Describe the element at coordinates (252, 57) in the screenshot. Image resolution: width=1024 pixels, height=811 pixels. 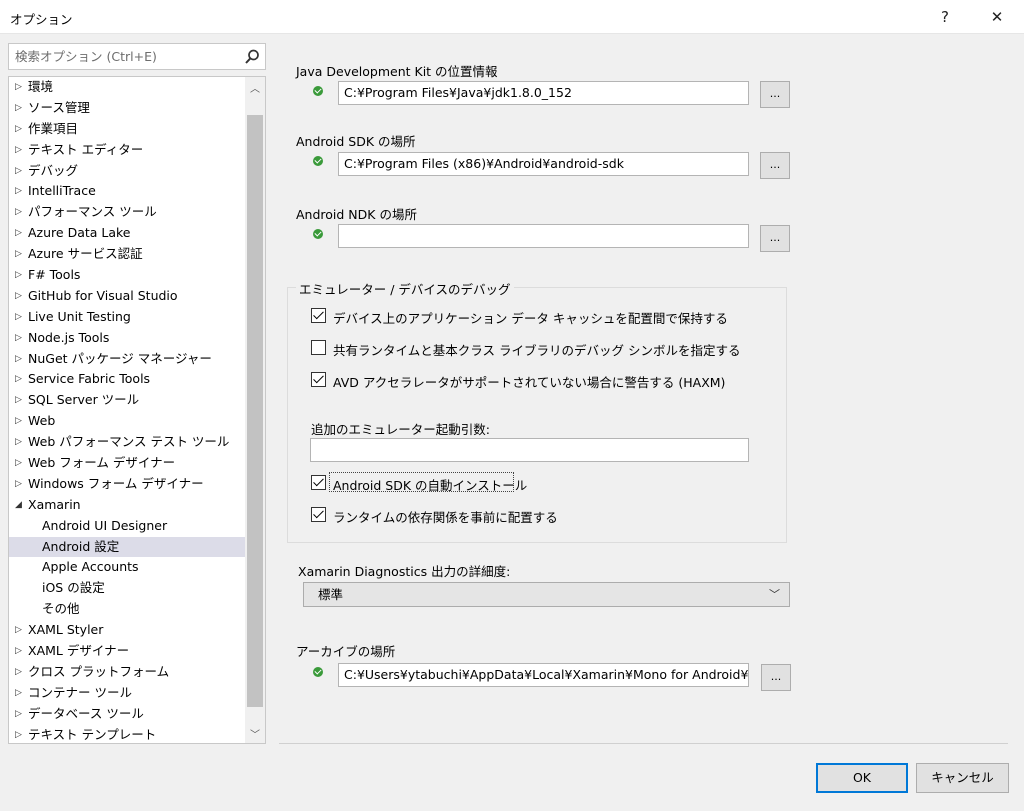
I see `search-icon` at that location.